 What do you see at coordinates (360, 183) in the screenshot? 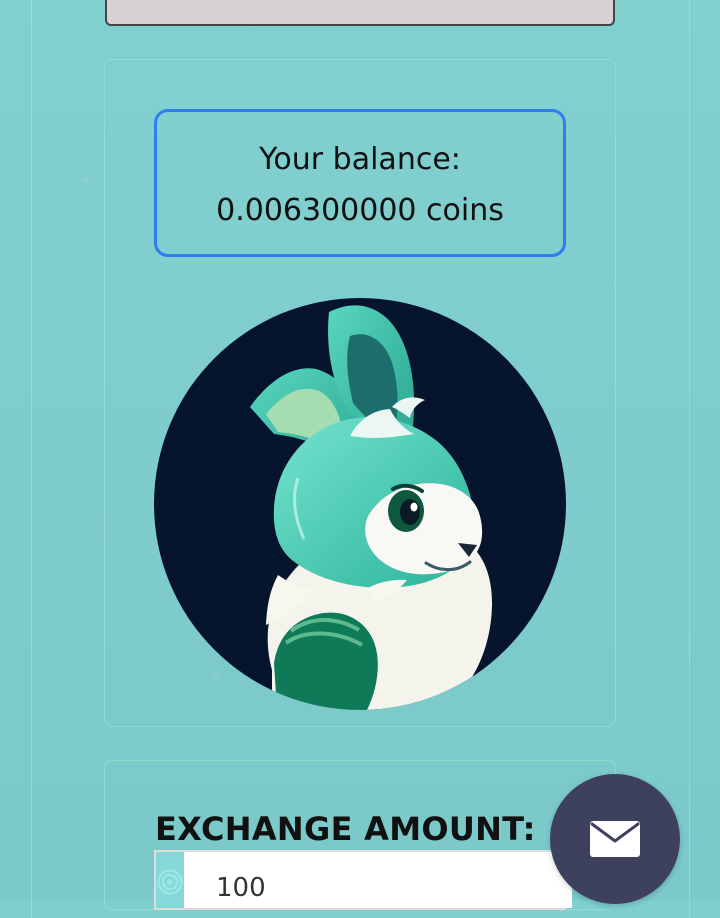
I see `balance-box: Your balance: 0.006300000 coins` at bounding box center [360, 183].